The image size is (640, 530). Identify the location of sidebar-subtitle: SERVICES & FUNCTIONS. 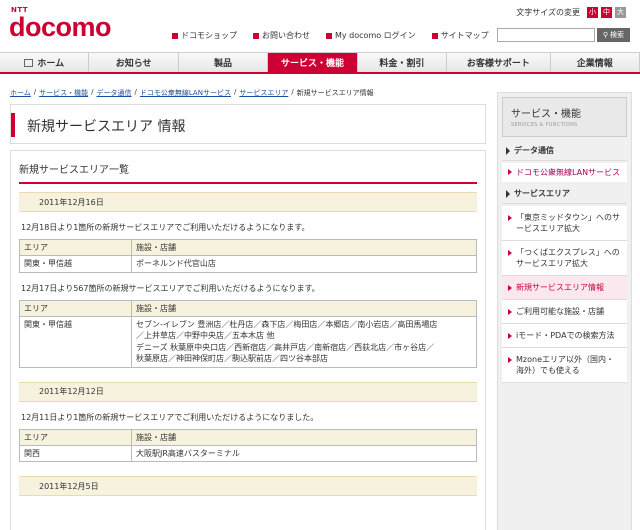
(544, 125).